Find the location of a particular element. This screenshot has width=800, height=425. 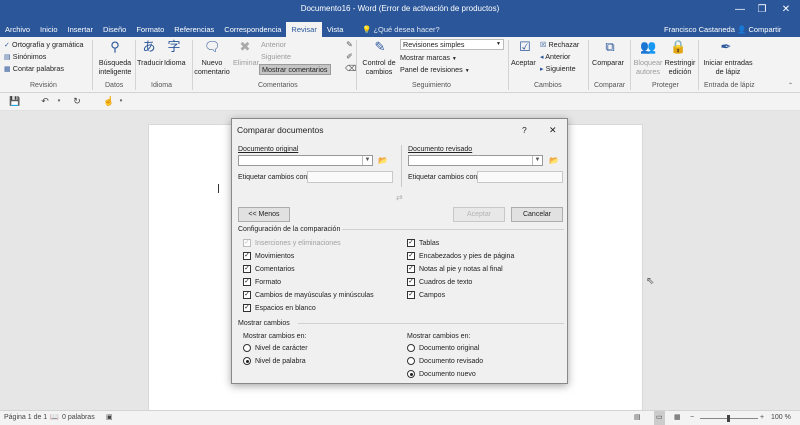

tab-correspondencia: Correspondencia is located at coordinates (252, 29).